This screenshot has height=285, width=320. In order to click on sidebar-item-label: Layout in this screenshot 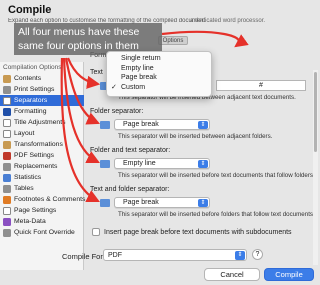, I will do `click(24, 133)`.